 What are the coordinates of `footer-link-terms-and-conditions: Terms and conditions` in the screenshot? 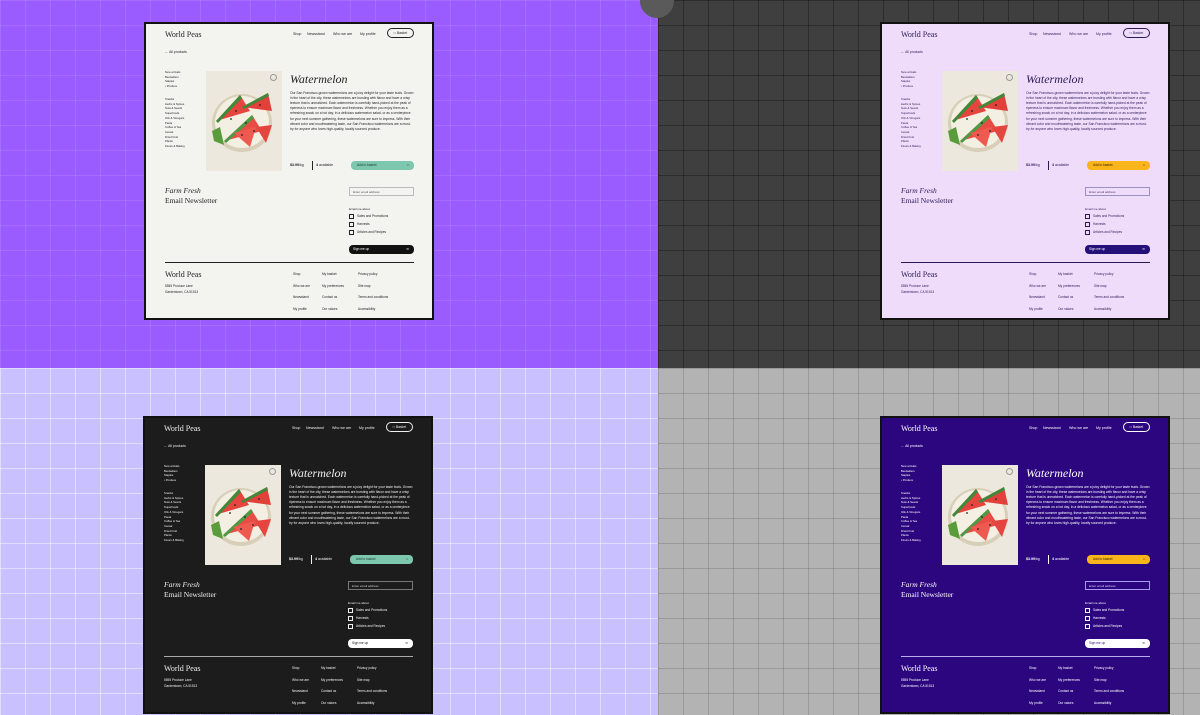 It's located at (1109, 297).